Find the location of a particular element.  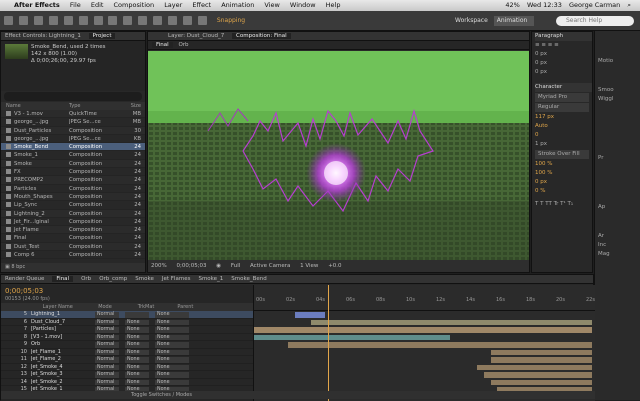

horizontal-scale-field: 100 % is located at coordinates (562, 173).